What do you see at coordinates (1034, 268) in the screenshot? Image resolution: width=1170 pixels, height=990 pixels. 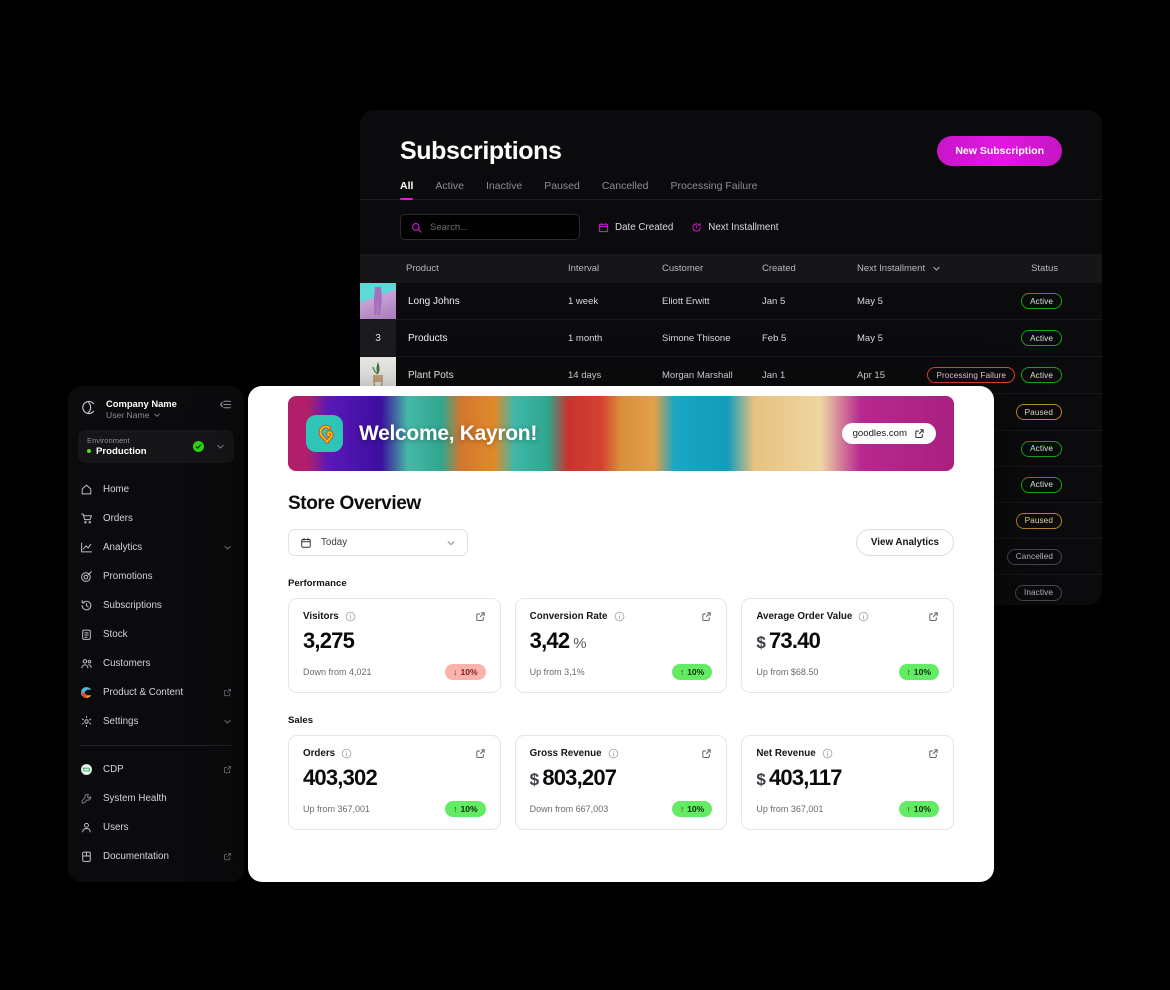 I see `column-status: Status` at bounding box center [1034, 268].